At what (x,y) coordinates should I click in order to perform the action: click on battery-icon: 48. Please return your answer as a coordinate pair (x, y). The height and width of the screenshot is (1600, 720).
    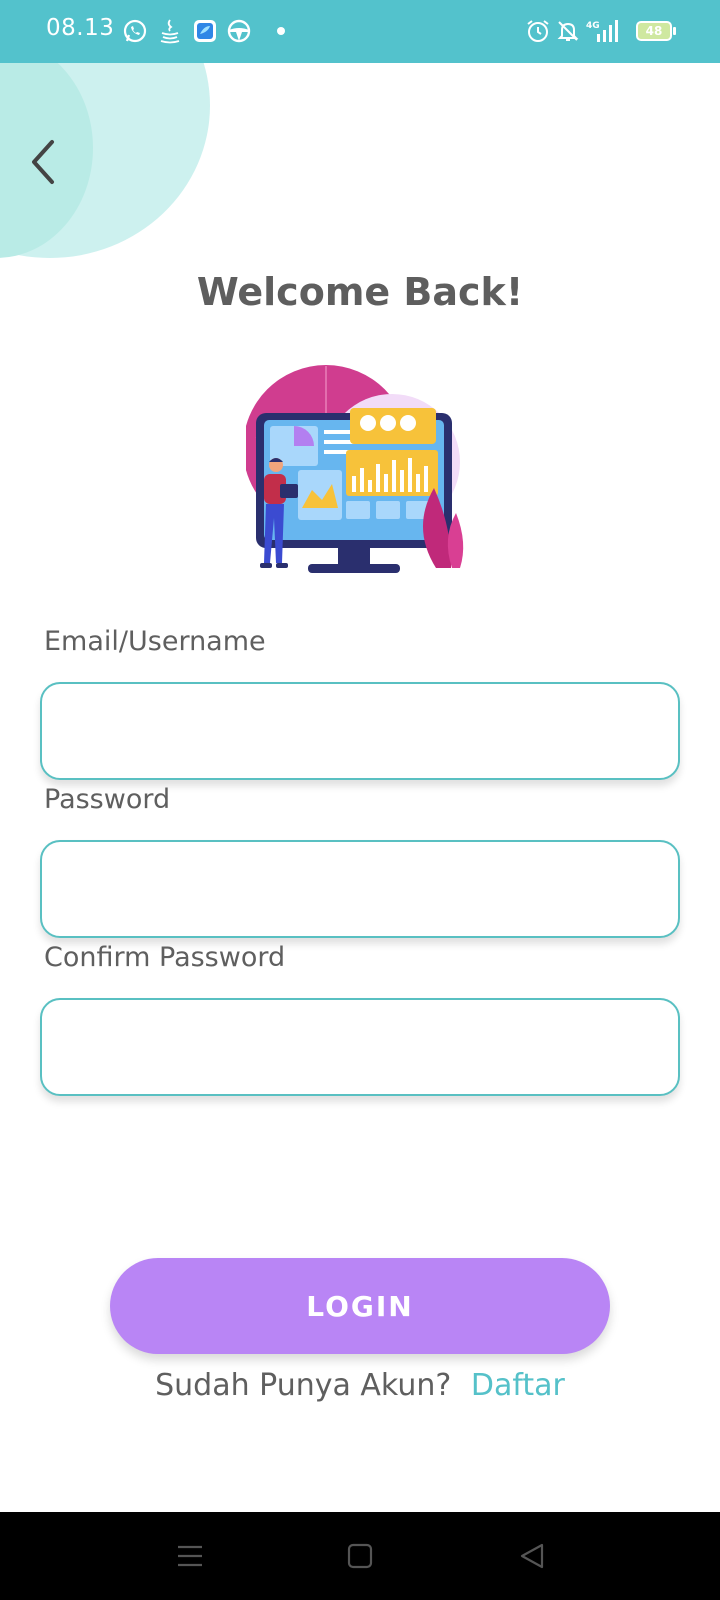
    Looking at the image, I should click on (654, 31).